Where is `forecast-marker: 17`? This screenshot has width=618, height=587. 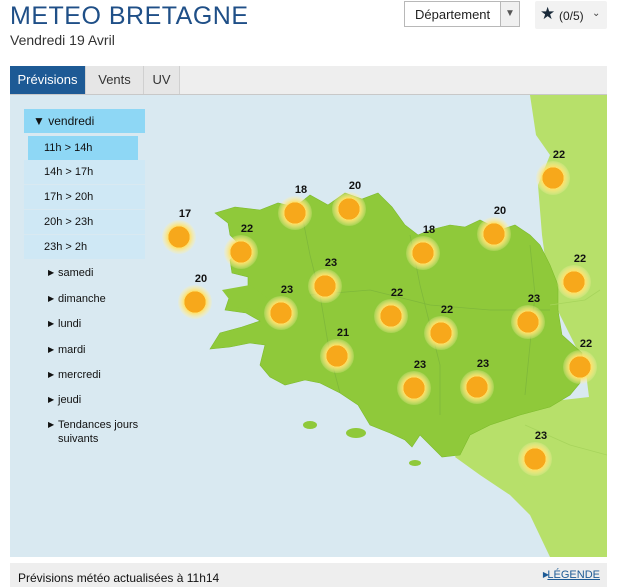 forecast-marker: 17 is located at coordinates (179, 231).